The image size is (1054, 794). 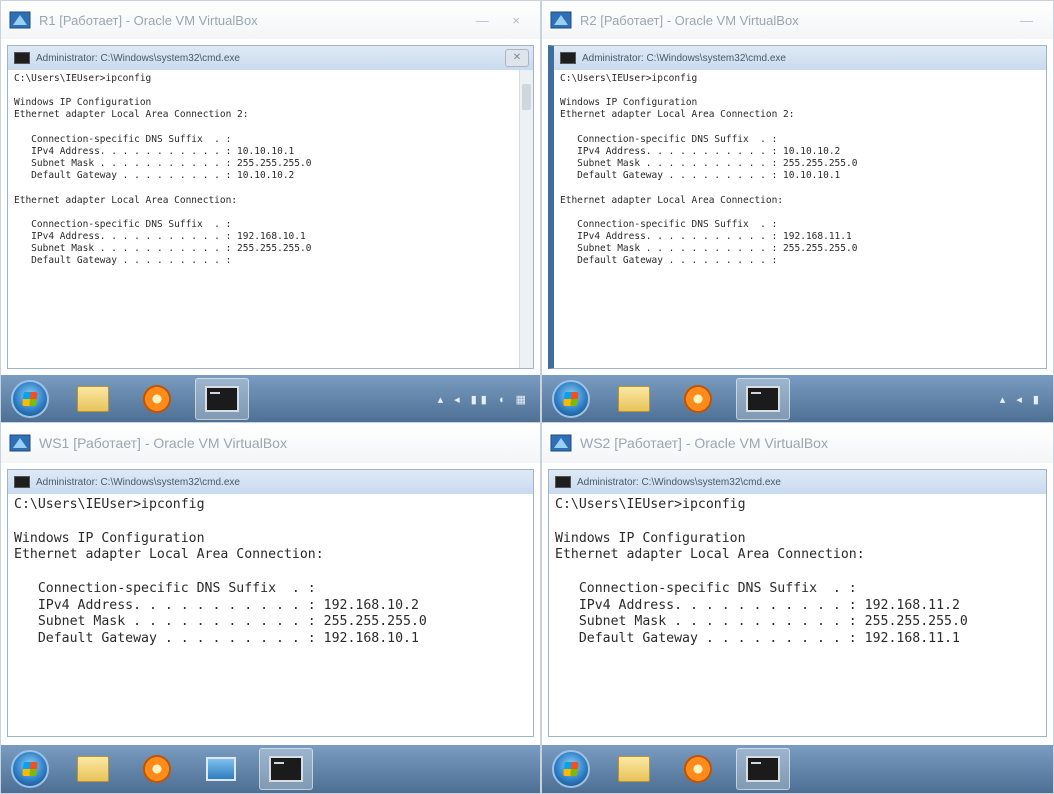 What do you see at coordinates (526, 219) in the screenshot?
I see `scrollbar` at bounding box center [526, 219].